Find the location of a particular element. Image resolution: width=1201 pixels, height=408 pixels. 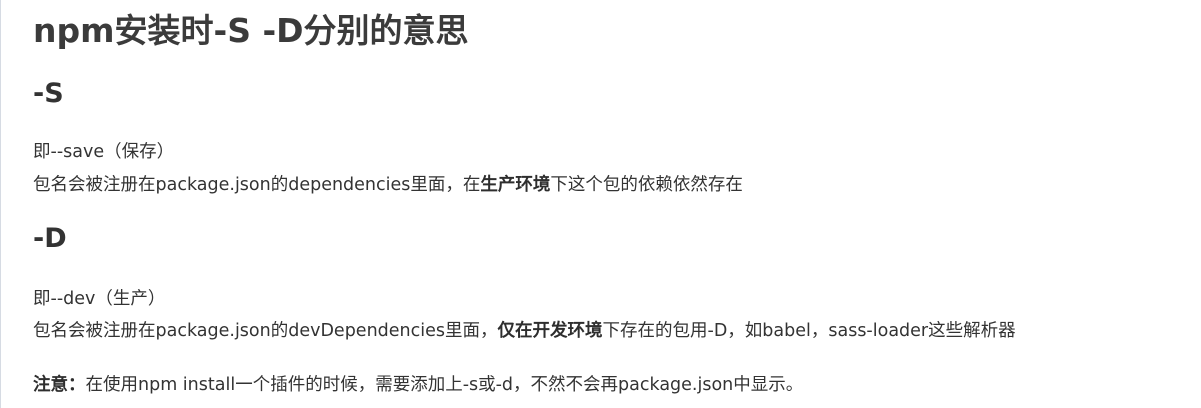

save-detail-text-after: 下这个包的依赖依然存在 is located at coordinates (646, 185).